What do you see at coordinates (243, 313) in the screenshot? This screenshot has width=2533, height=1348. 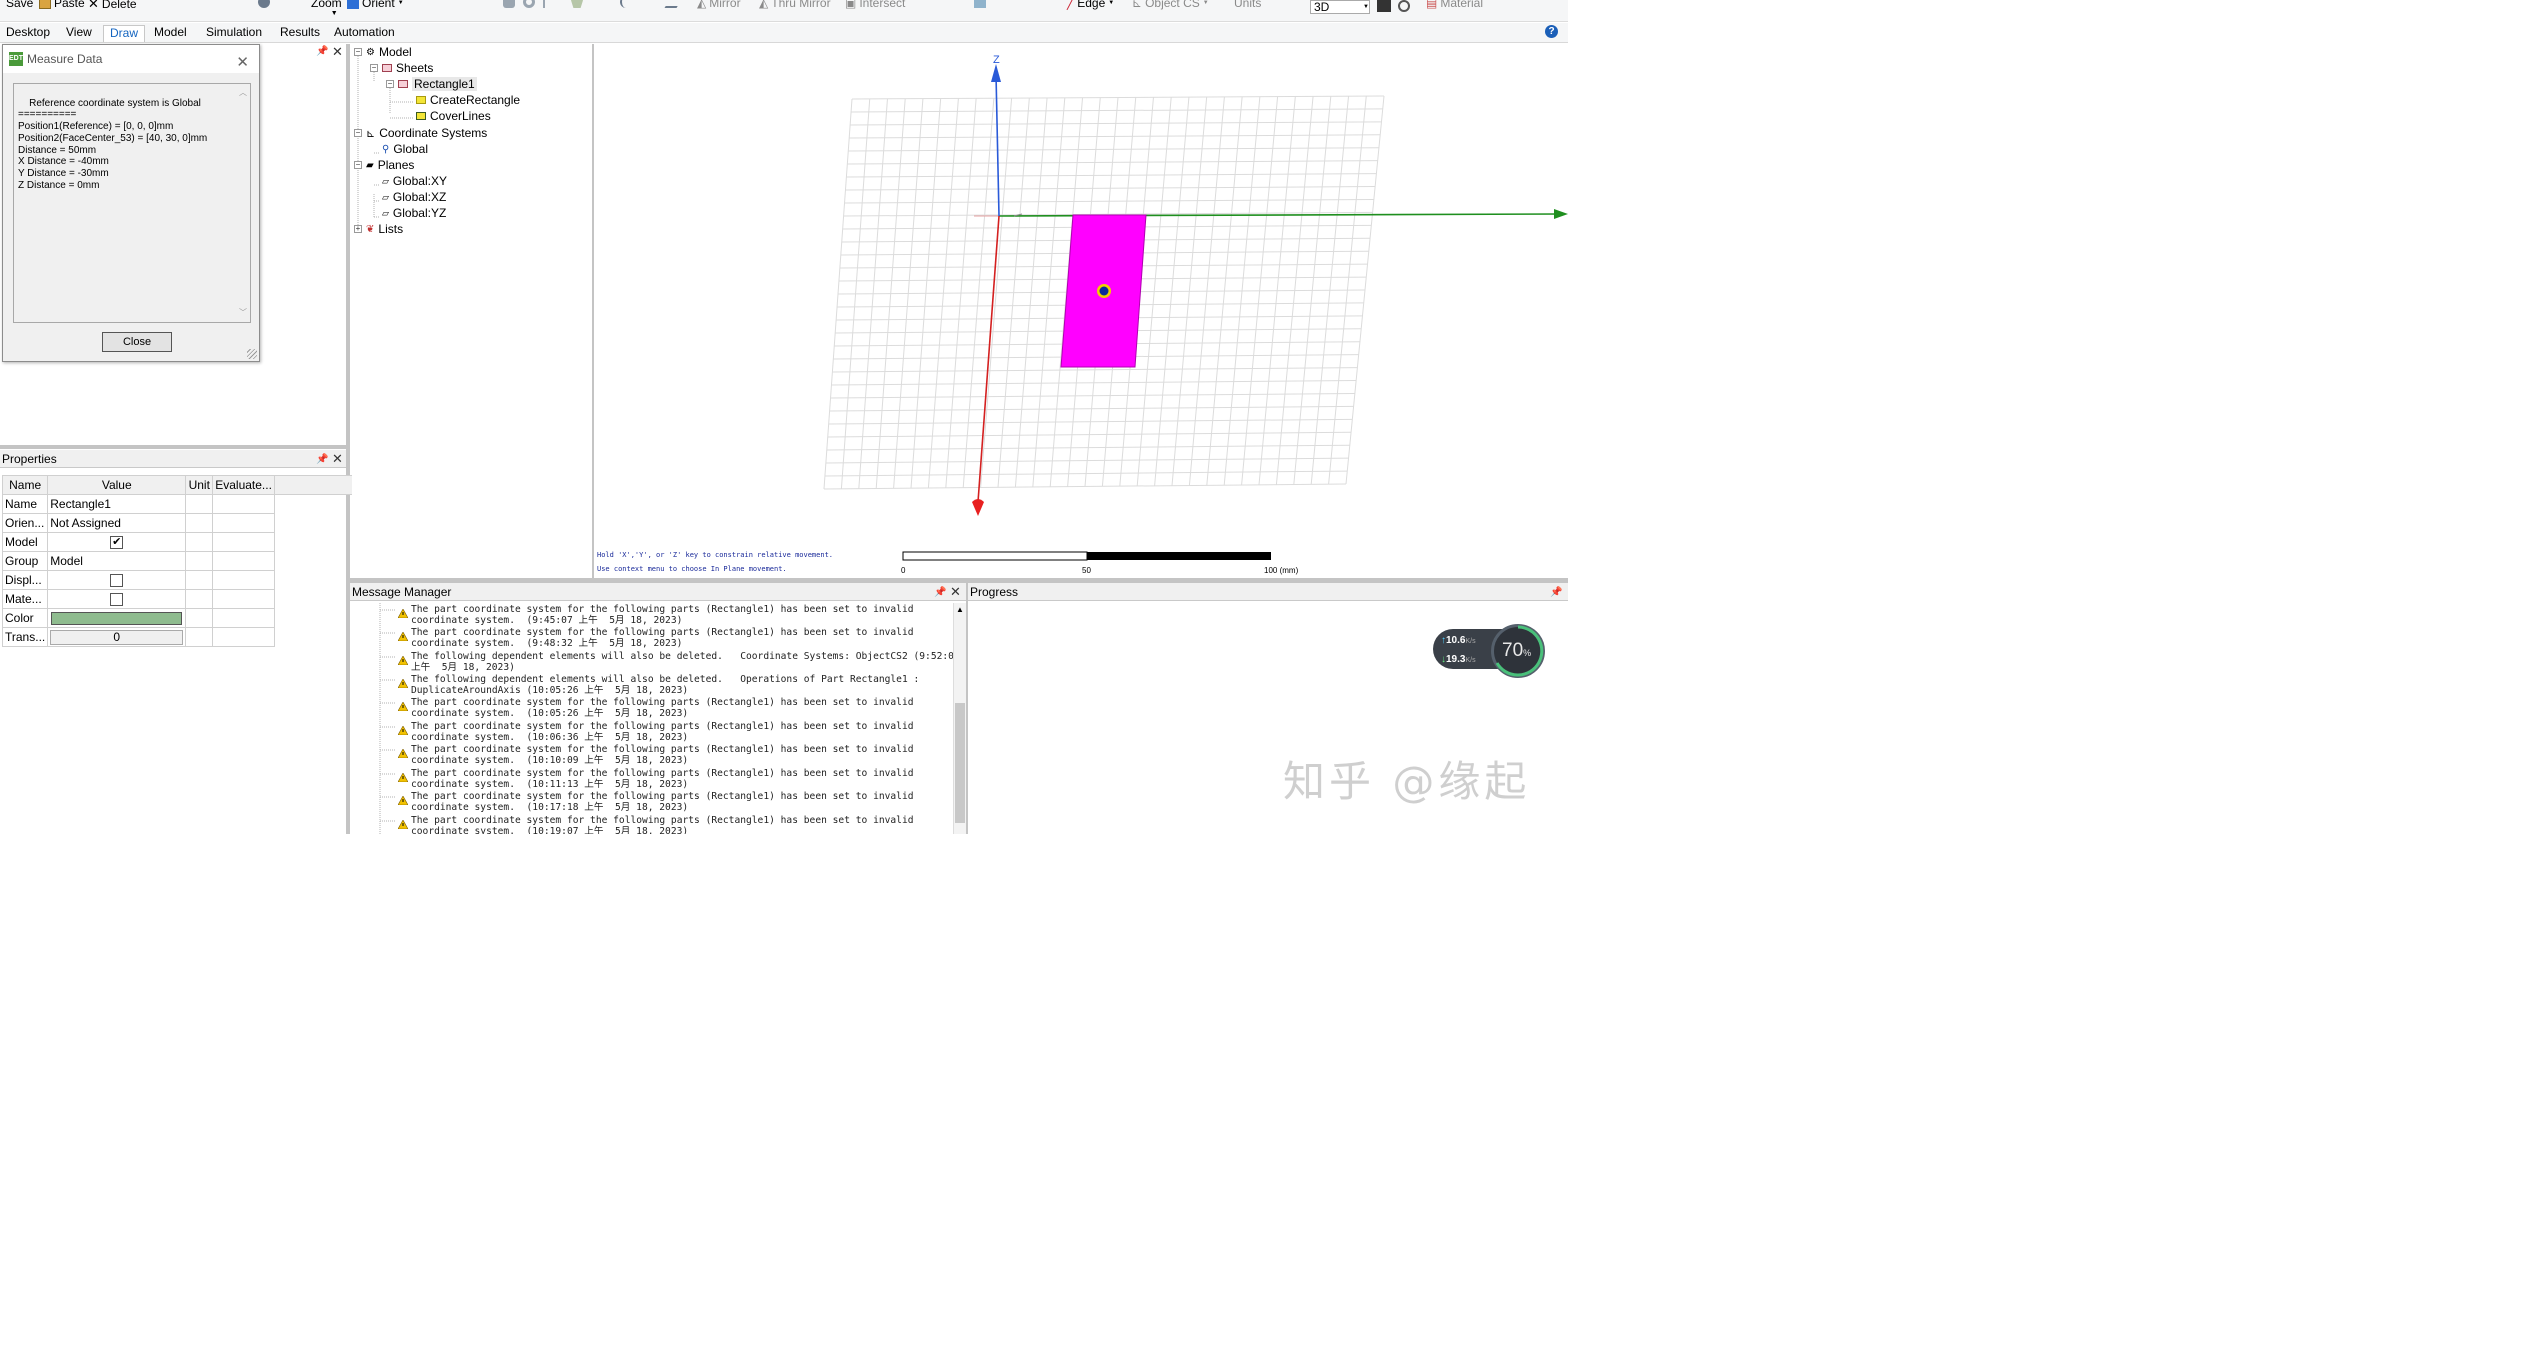 I see `scroll-down-icon: ﹀` at bounding box center [243, 313].